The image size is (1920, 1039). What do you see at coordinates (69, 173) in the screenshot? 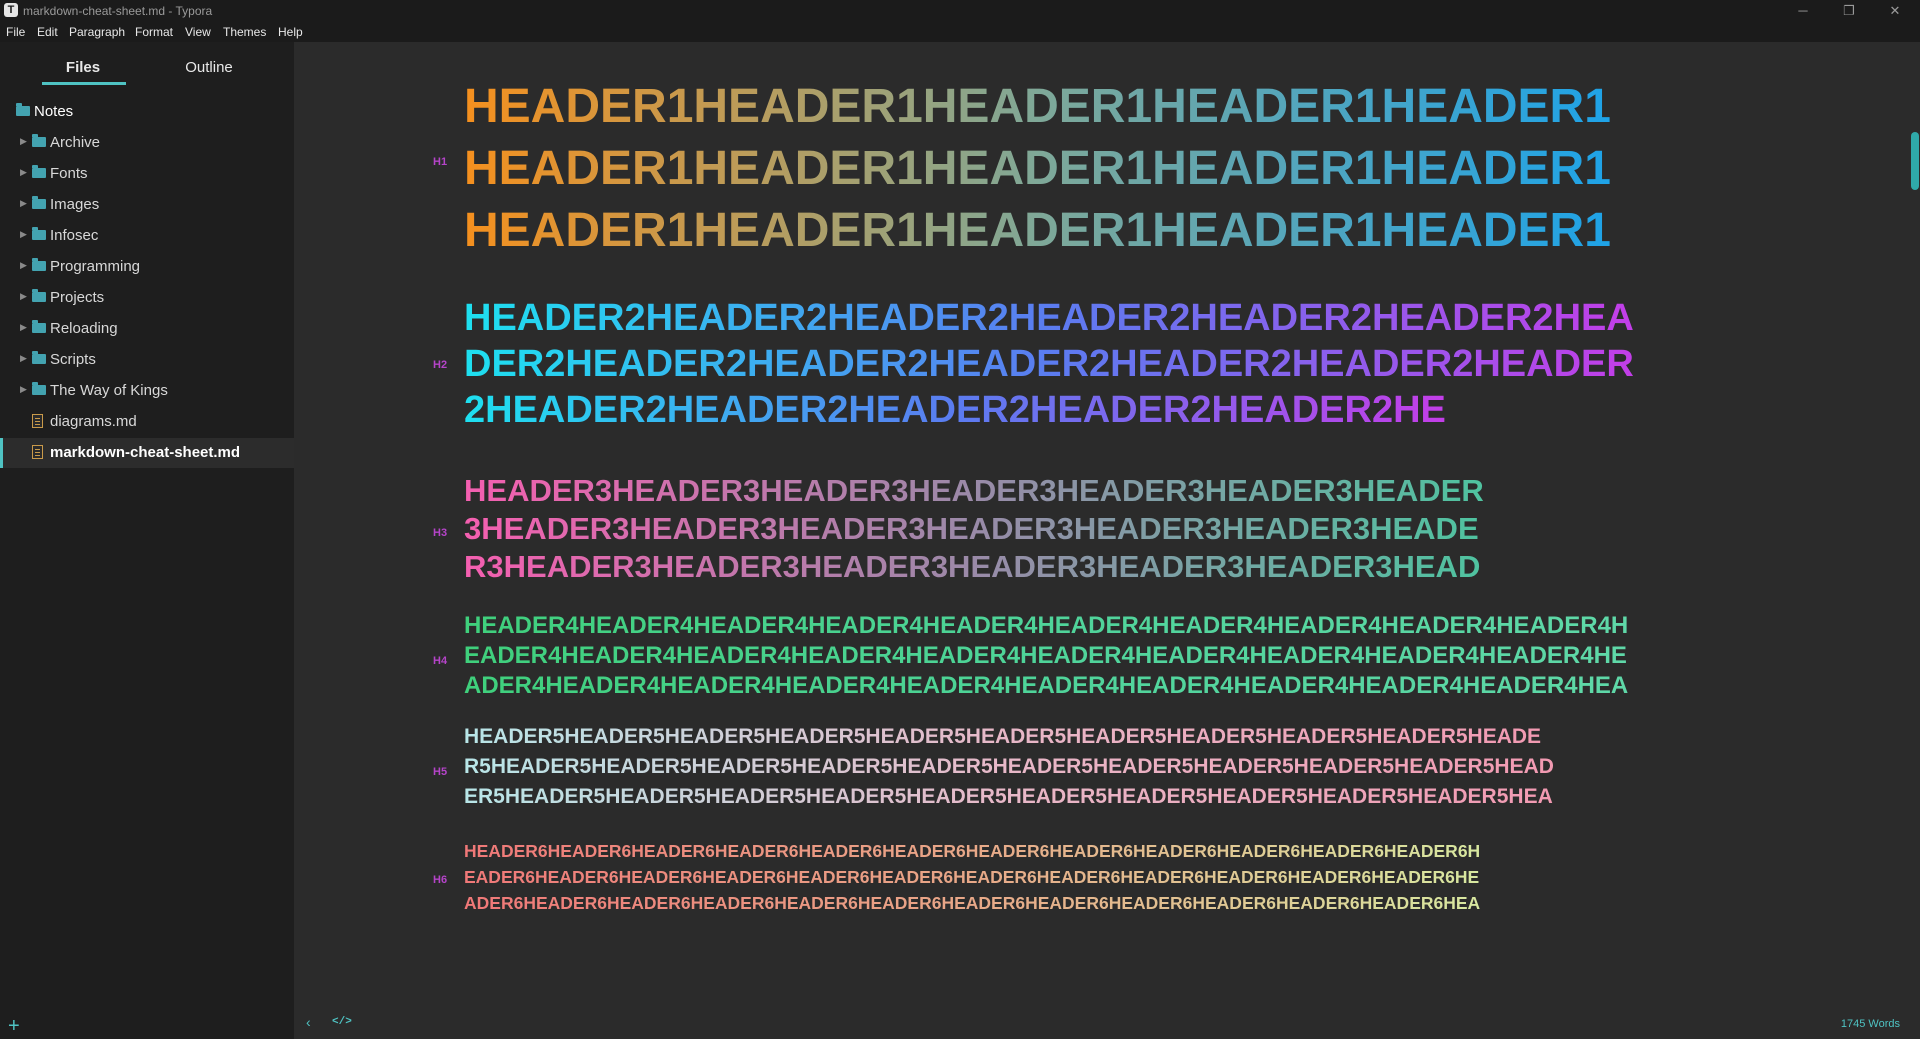
I see `folder-label: Fonts` at bounding box center [69, 173].